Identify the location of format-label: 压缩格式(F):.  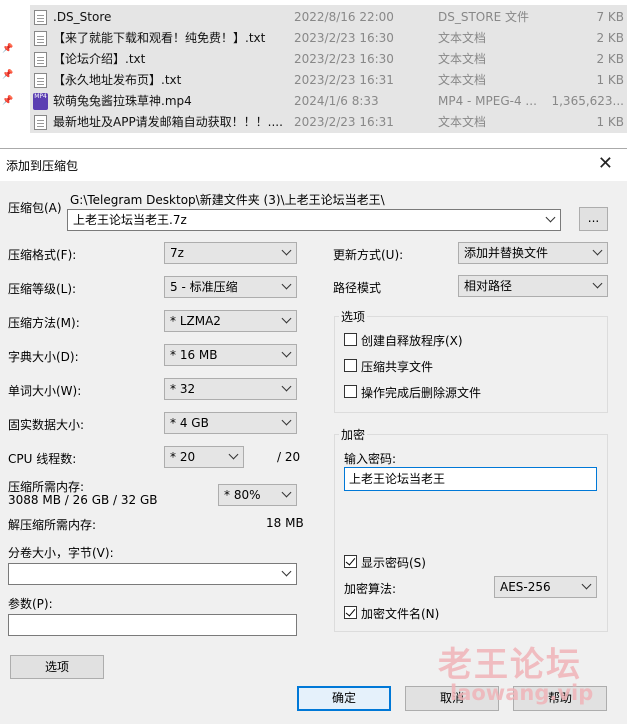
(42, 255).